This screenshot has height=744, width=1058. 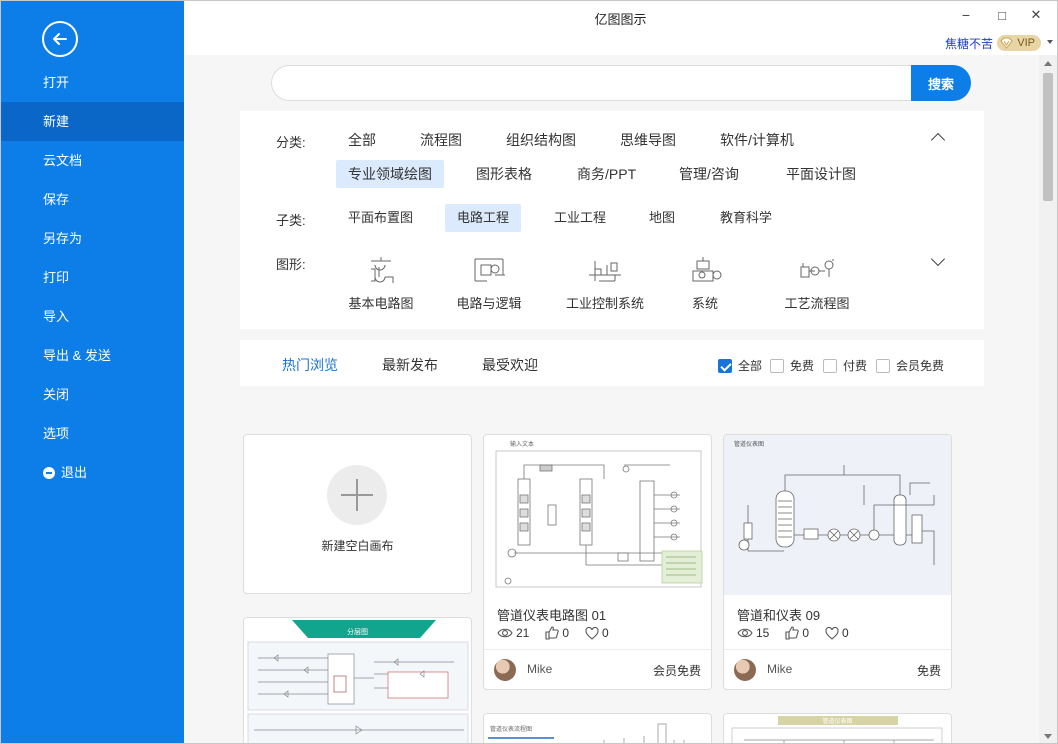 What do you see at coordinates (966, 15) in the screenshot?
I see `minimize-button: −` at bounding box center [966, 15].